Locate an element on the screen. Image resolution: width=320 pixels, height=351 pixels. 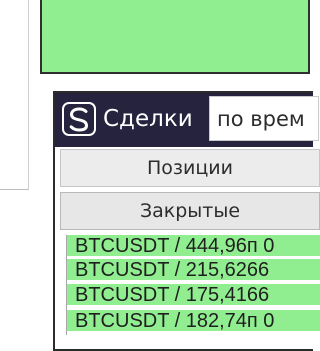
trades-header: Сделки по врем is located at coordinates (187, 120).